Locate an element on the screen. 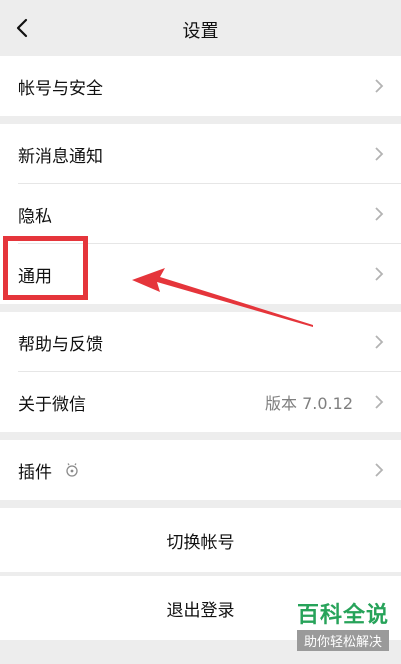 This screenshot has height=664, width=401. group-account: 帐号与安全 is located at coordinates (200, 86).